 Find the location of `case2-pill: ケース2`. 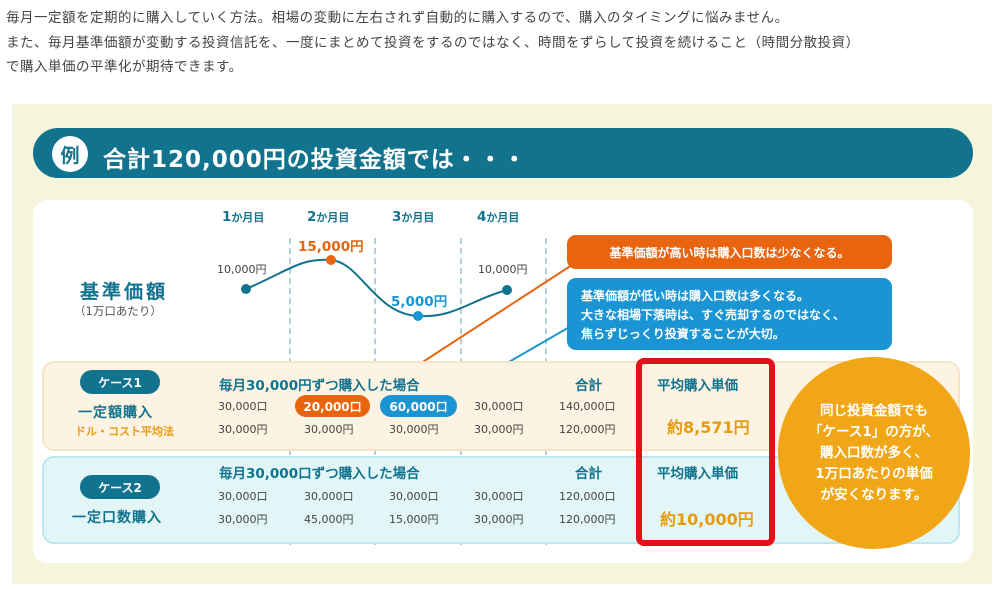

case2-pill: ケース2 is located at coordinates (120, 487).